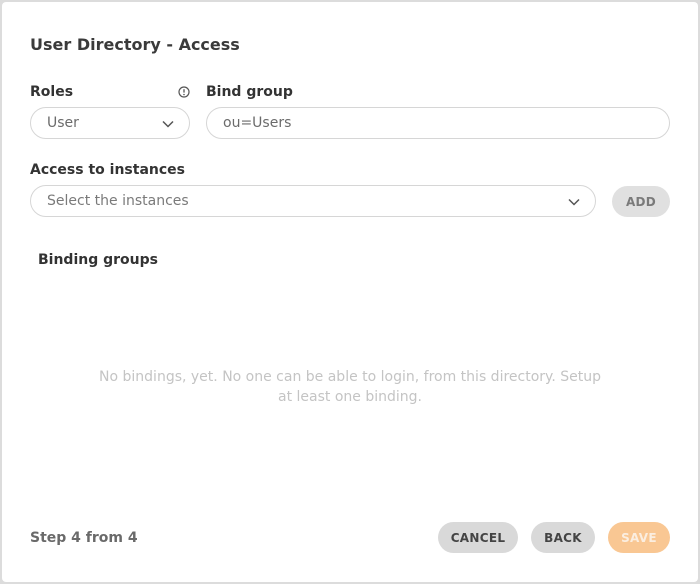 The image size is (700, 584). I want to click on roles-label: Roles, so click(52, 92).